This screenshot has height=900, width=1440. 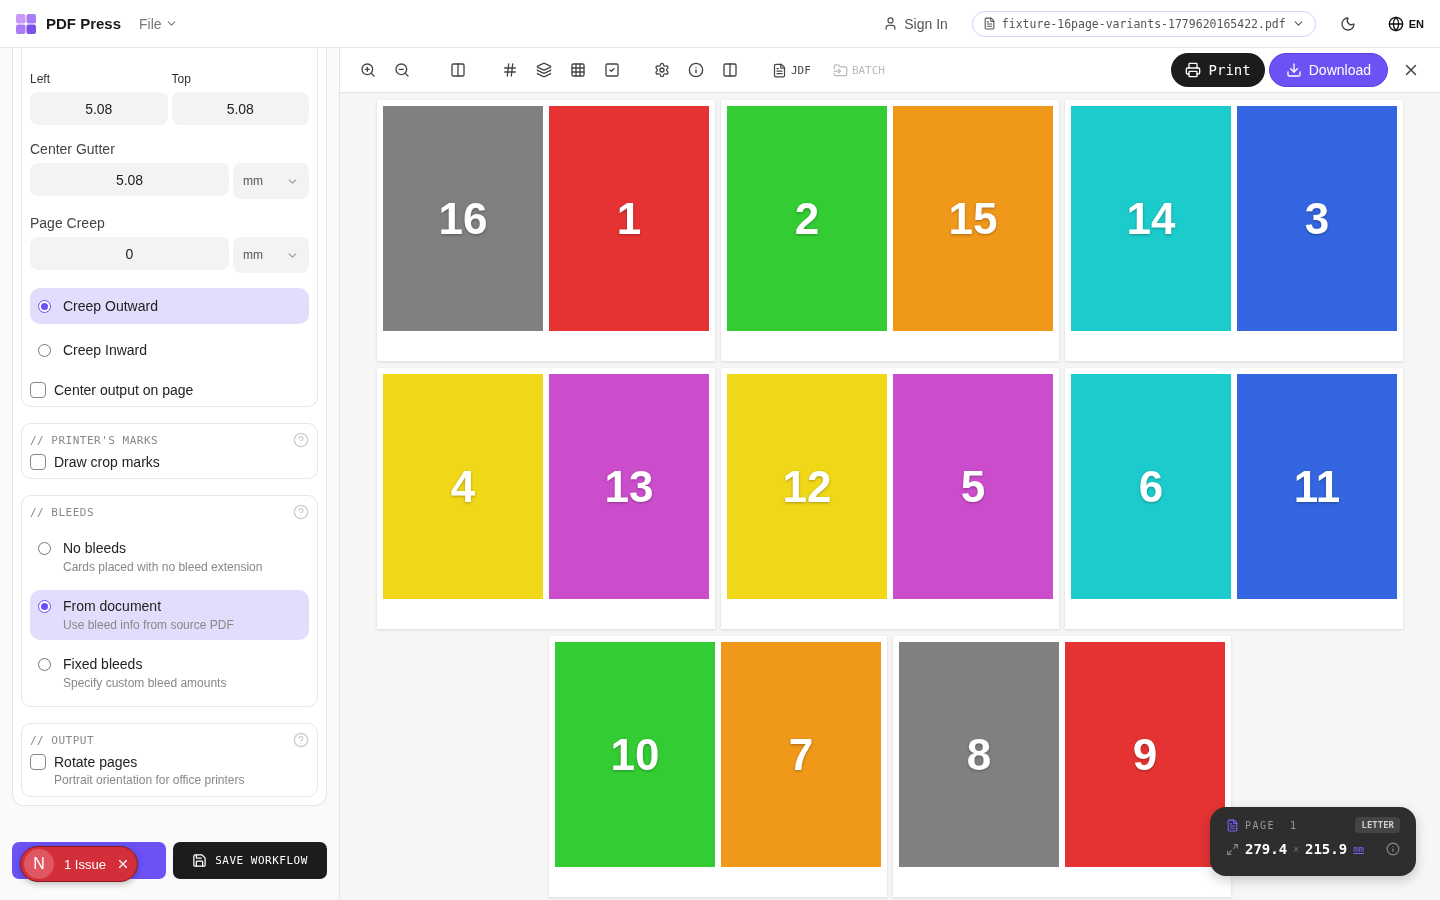 What do you see at coordinates (463, 218) in the screenshot?
I see `page-thumbnail: 16` at bounding box center [463, 218].